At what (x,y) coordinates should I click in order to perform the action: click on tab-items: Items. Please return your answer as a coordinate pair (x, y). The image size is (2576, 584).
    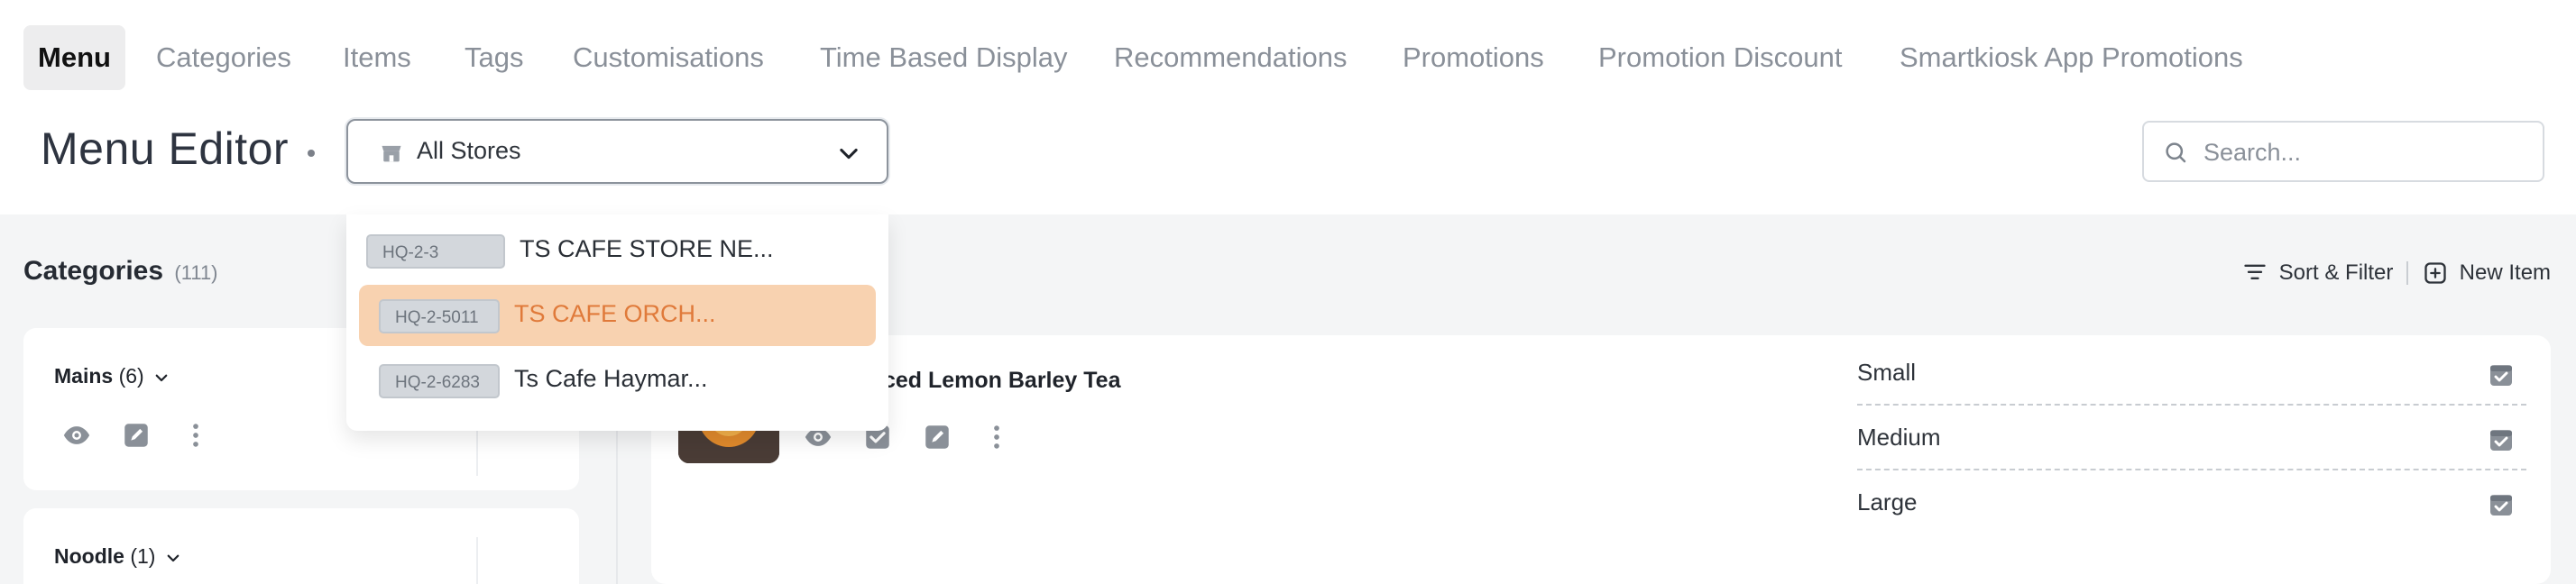
    Looking at the image, I should click on (377, 57).